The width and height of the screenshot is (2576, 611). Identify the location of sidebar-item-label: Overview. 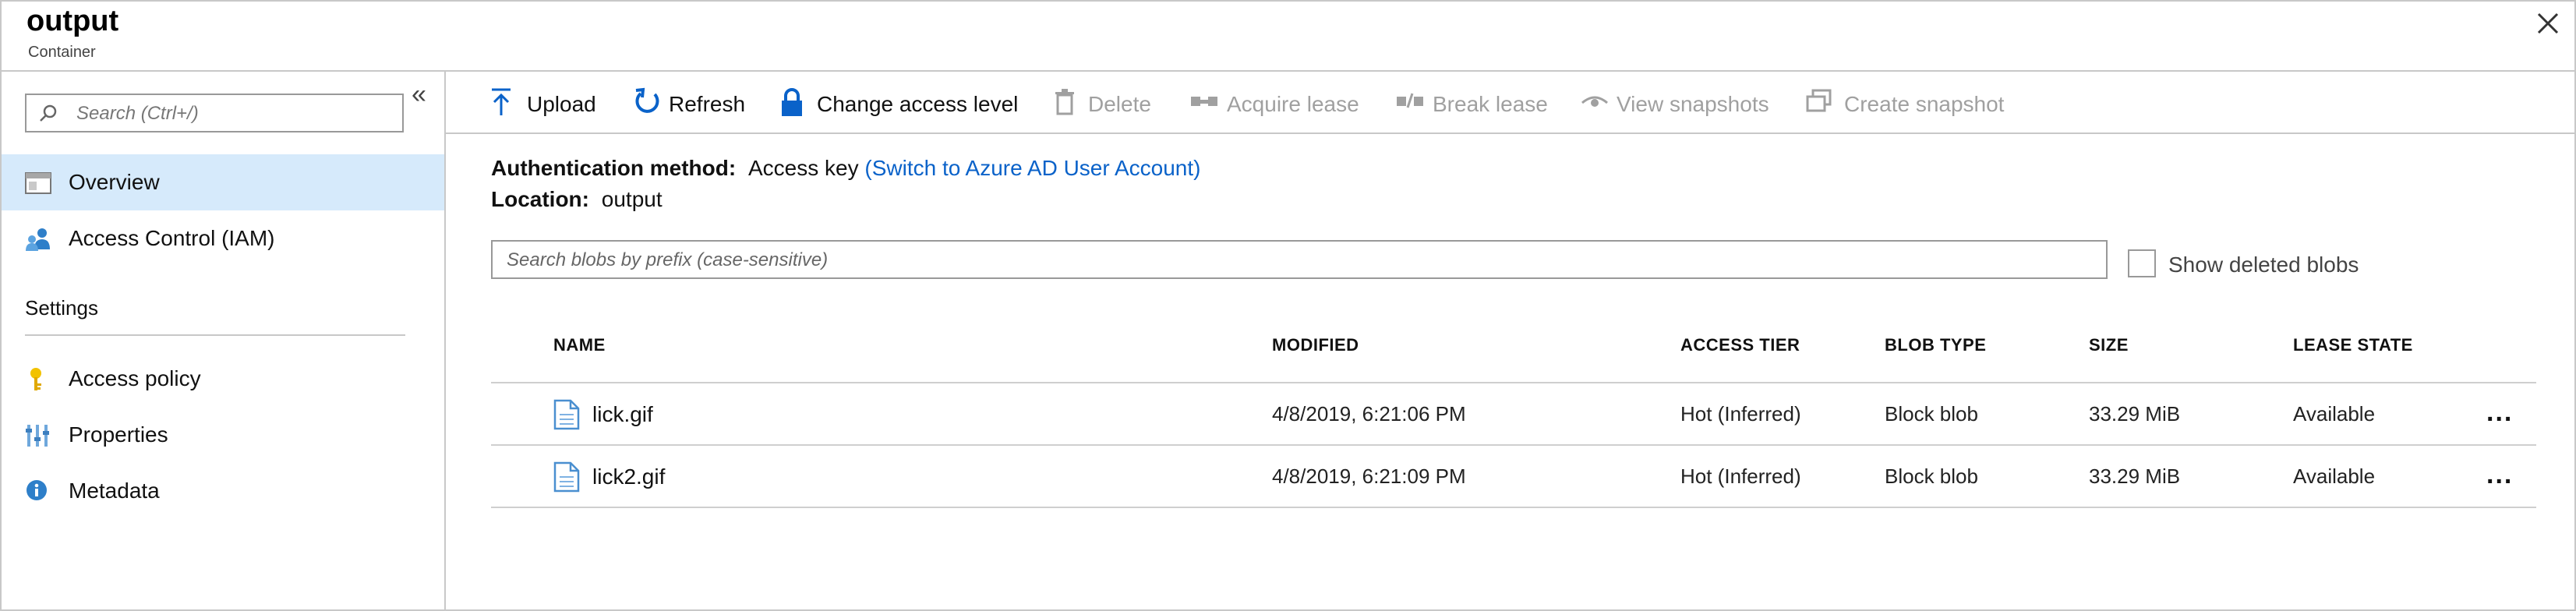
(114, 182).